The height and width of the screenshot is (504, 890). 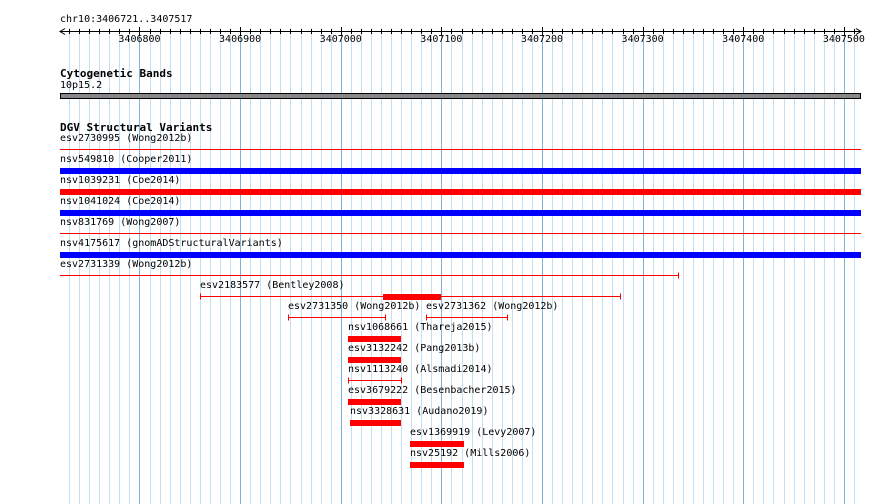 I want to click on sv-feature-label: nsv25192 (Mills2006), so click(x=470, y=454).